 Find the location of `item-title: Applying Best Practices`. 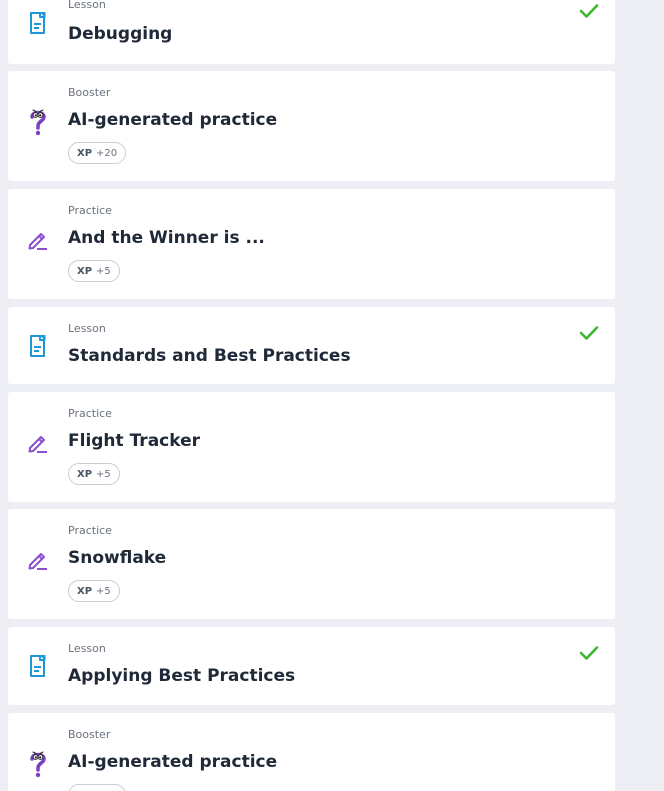

item-title: Applying Best Practices is located at coordinates (181, 676).